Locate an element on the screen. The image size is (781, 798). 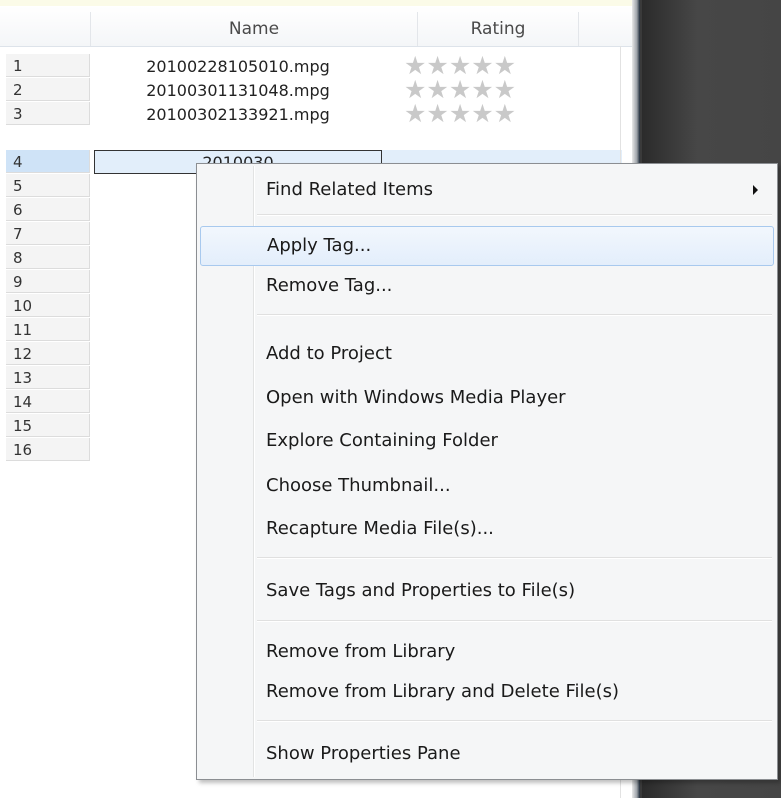
row-index: 8 is located at coordinates (48, 257).